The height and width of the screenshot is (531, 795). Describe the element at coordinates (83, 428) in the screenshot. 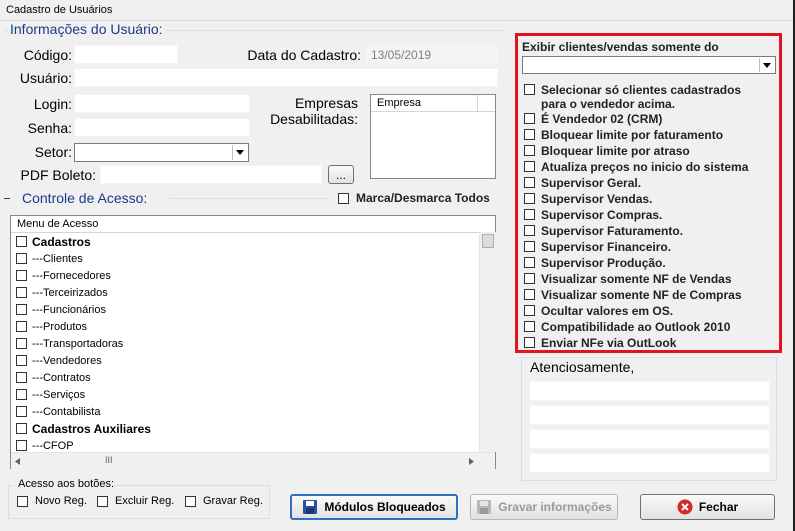

I see `tree-item: Cadastros Auxiliares` at that location.